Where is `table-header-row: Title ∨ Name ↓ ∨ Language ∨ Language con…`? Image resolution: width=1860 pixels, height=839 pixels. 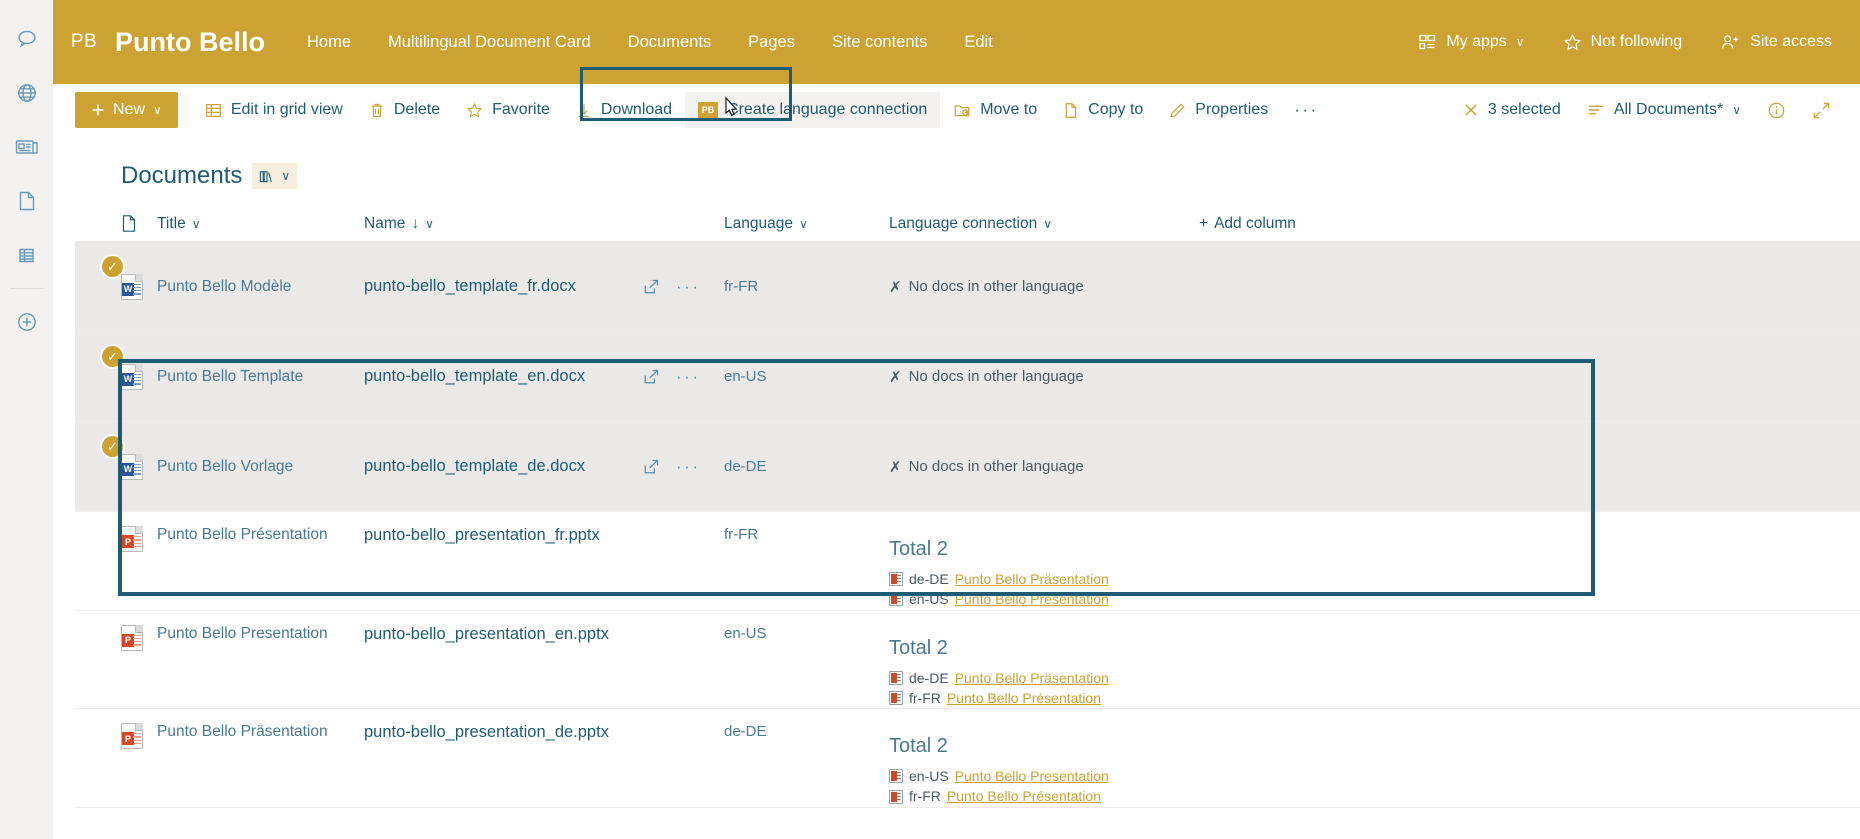 table-header-row: Title ∨ Name ↓ ∨ Language ∨ Language con… is located at coordinates (967, 224).